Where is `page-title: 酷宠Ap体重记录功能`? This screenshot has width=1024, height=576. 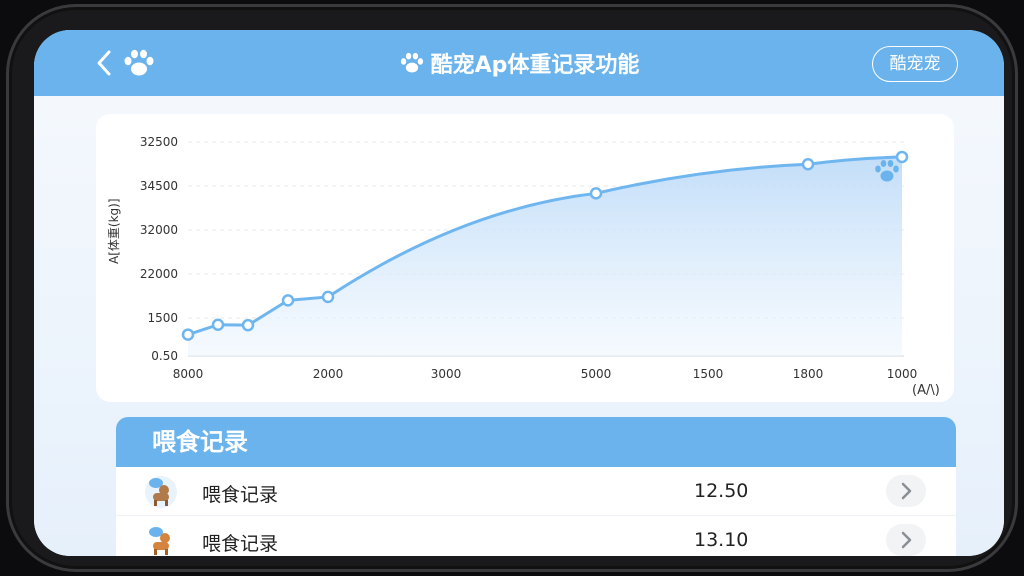
page-title: 酷宠Ap体重记录功能 is located at coordinates (519, 63).